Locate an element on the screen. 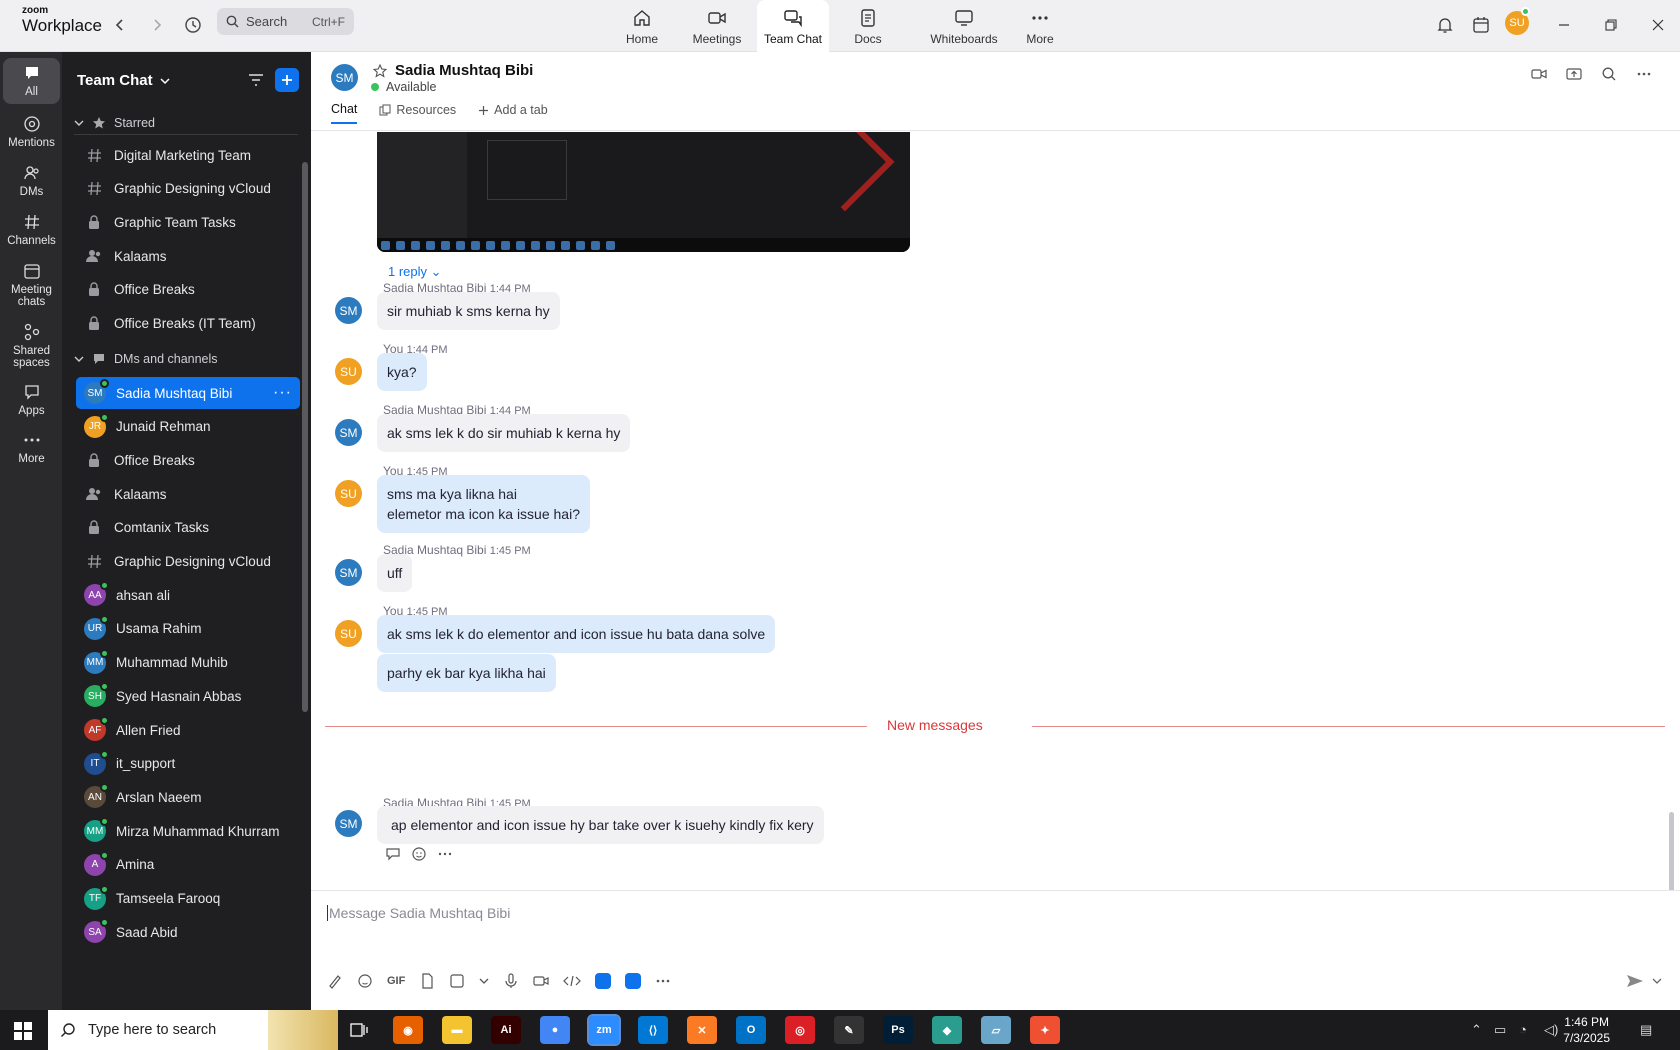  calendar-icon is located at coordinates (1481, 25).